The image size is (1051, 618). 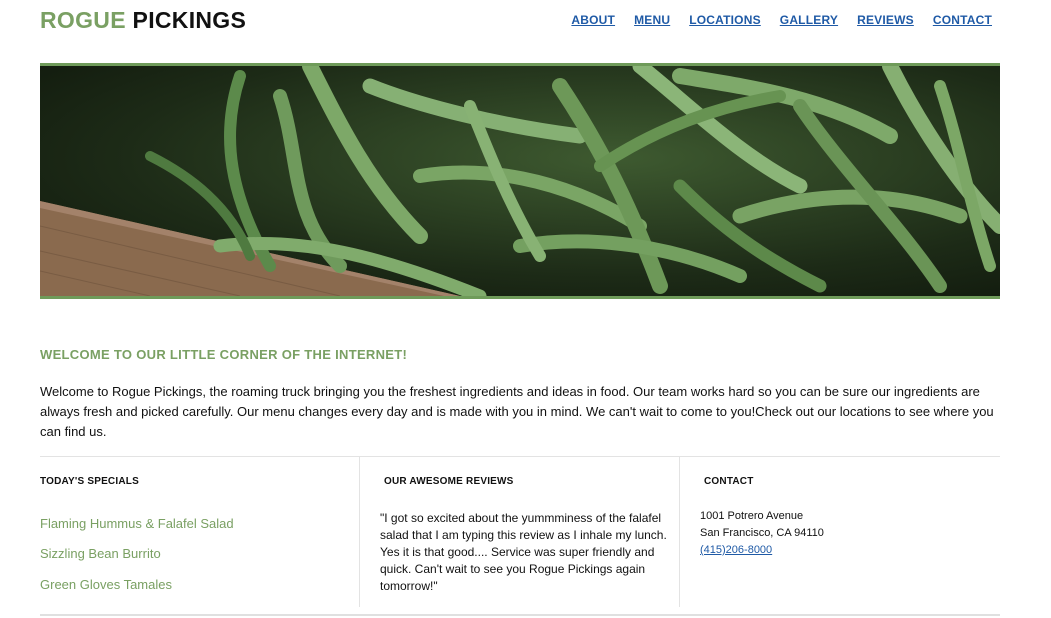 What do you see at coordinates (137, 523) in the screenshot?
I see `special-item: Flaming Hummus & Falafel Salad` at bounding box center [137, 523].